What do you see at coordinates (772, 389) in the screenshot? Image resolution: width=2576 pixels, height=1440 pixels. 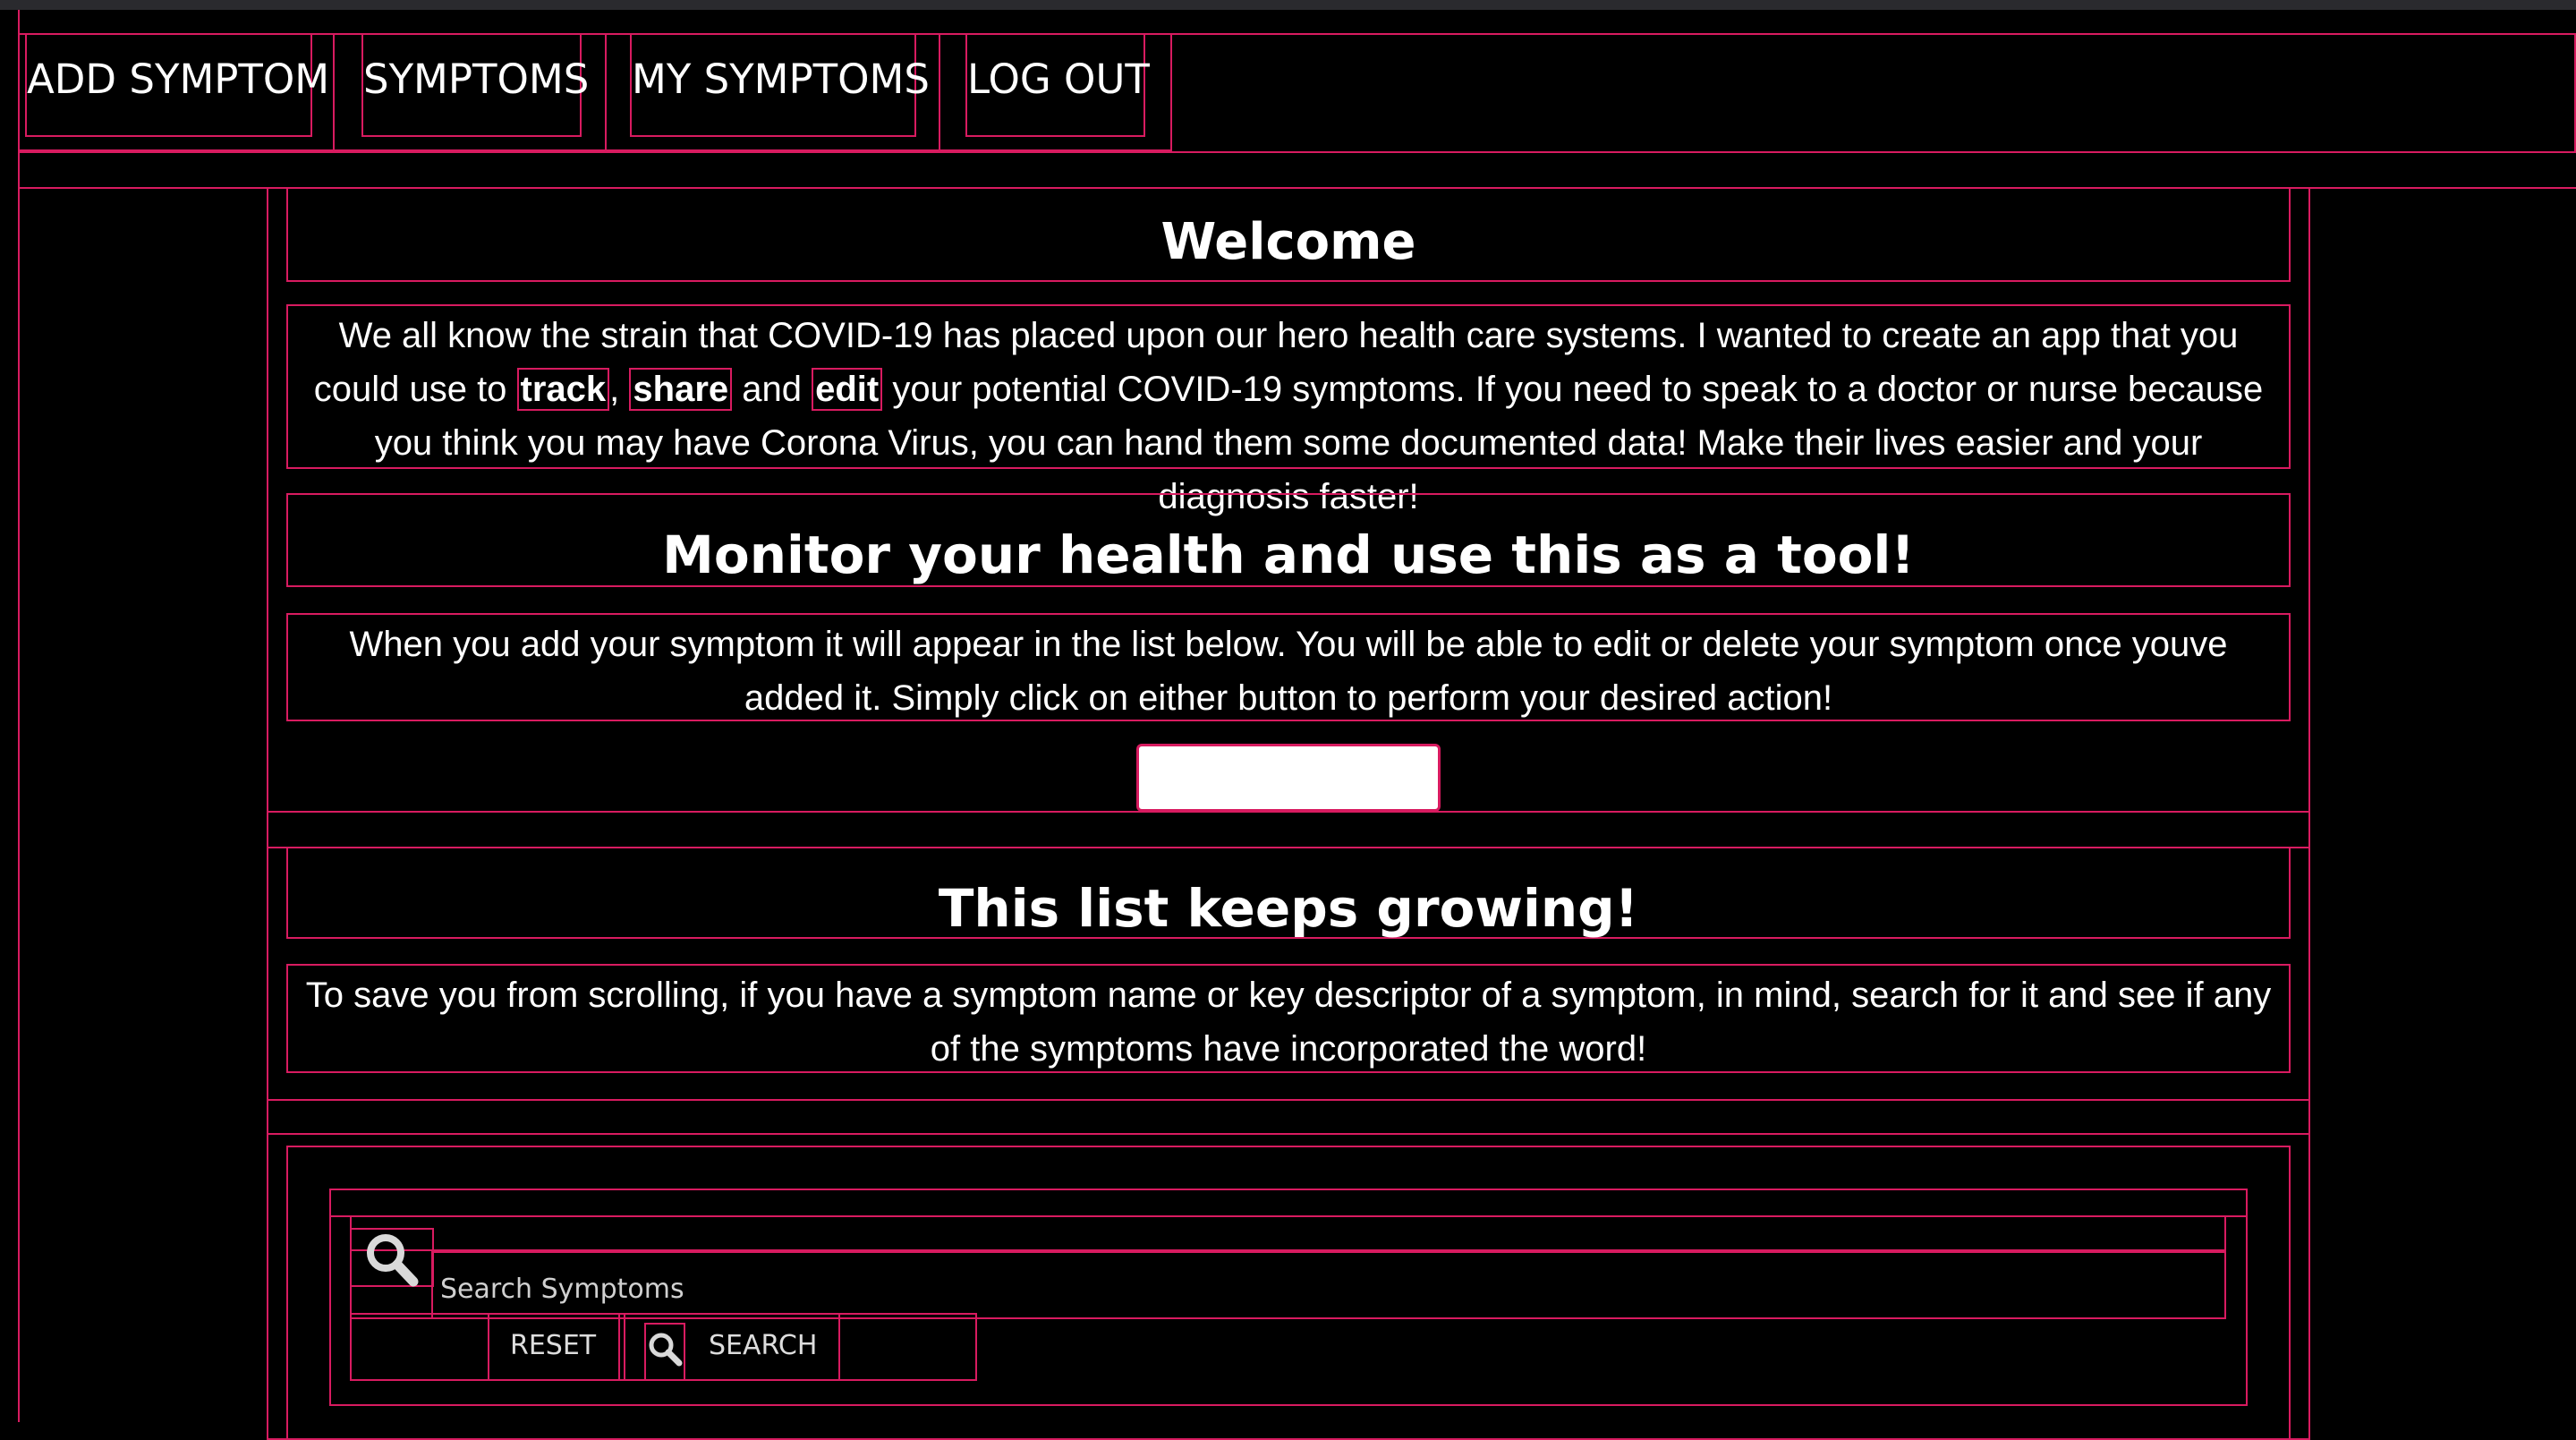 I see `and-word: and` at bounding box center [772, 389].